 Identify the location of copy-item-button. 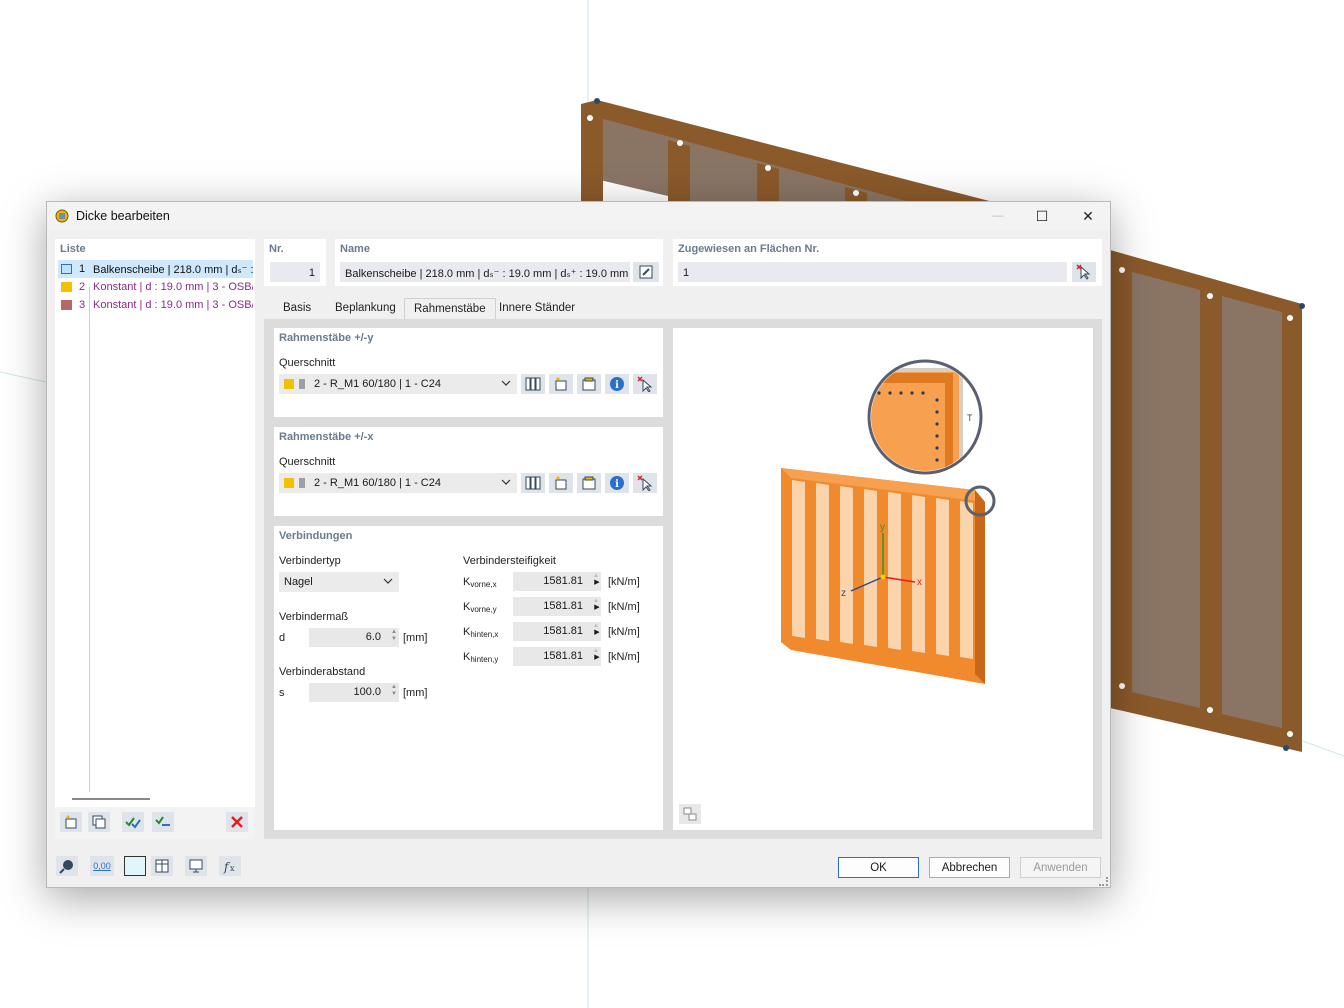
(99, 822).